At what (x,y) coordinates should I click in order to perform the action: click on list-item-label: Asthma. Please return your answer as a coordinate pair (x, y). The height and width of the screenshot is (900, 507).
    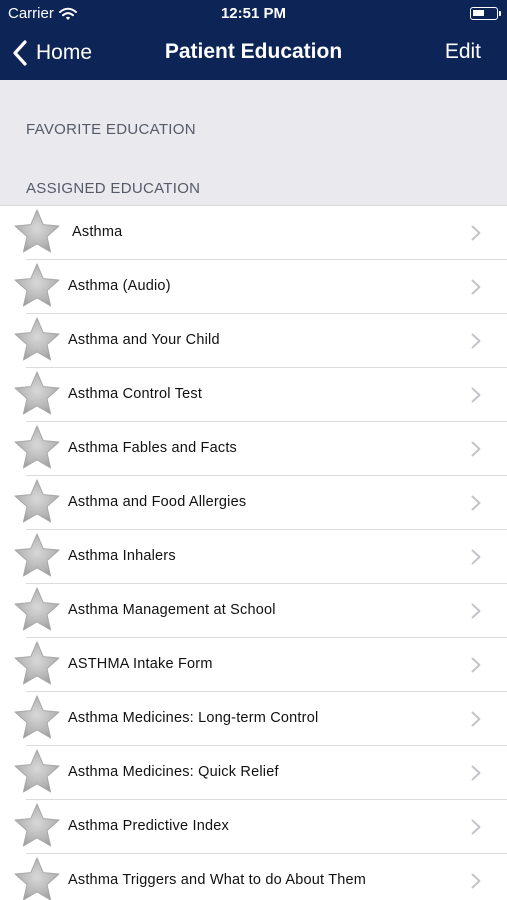
    Looking at the image, I should click on (97, 232).